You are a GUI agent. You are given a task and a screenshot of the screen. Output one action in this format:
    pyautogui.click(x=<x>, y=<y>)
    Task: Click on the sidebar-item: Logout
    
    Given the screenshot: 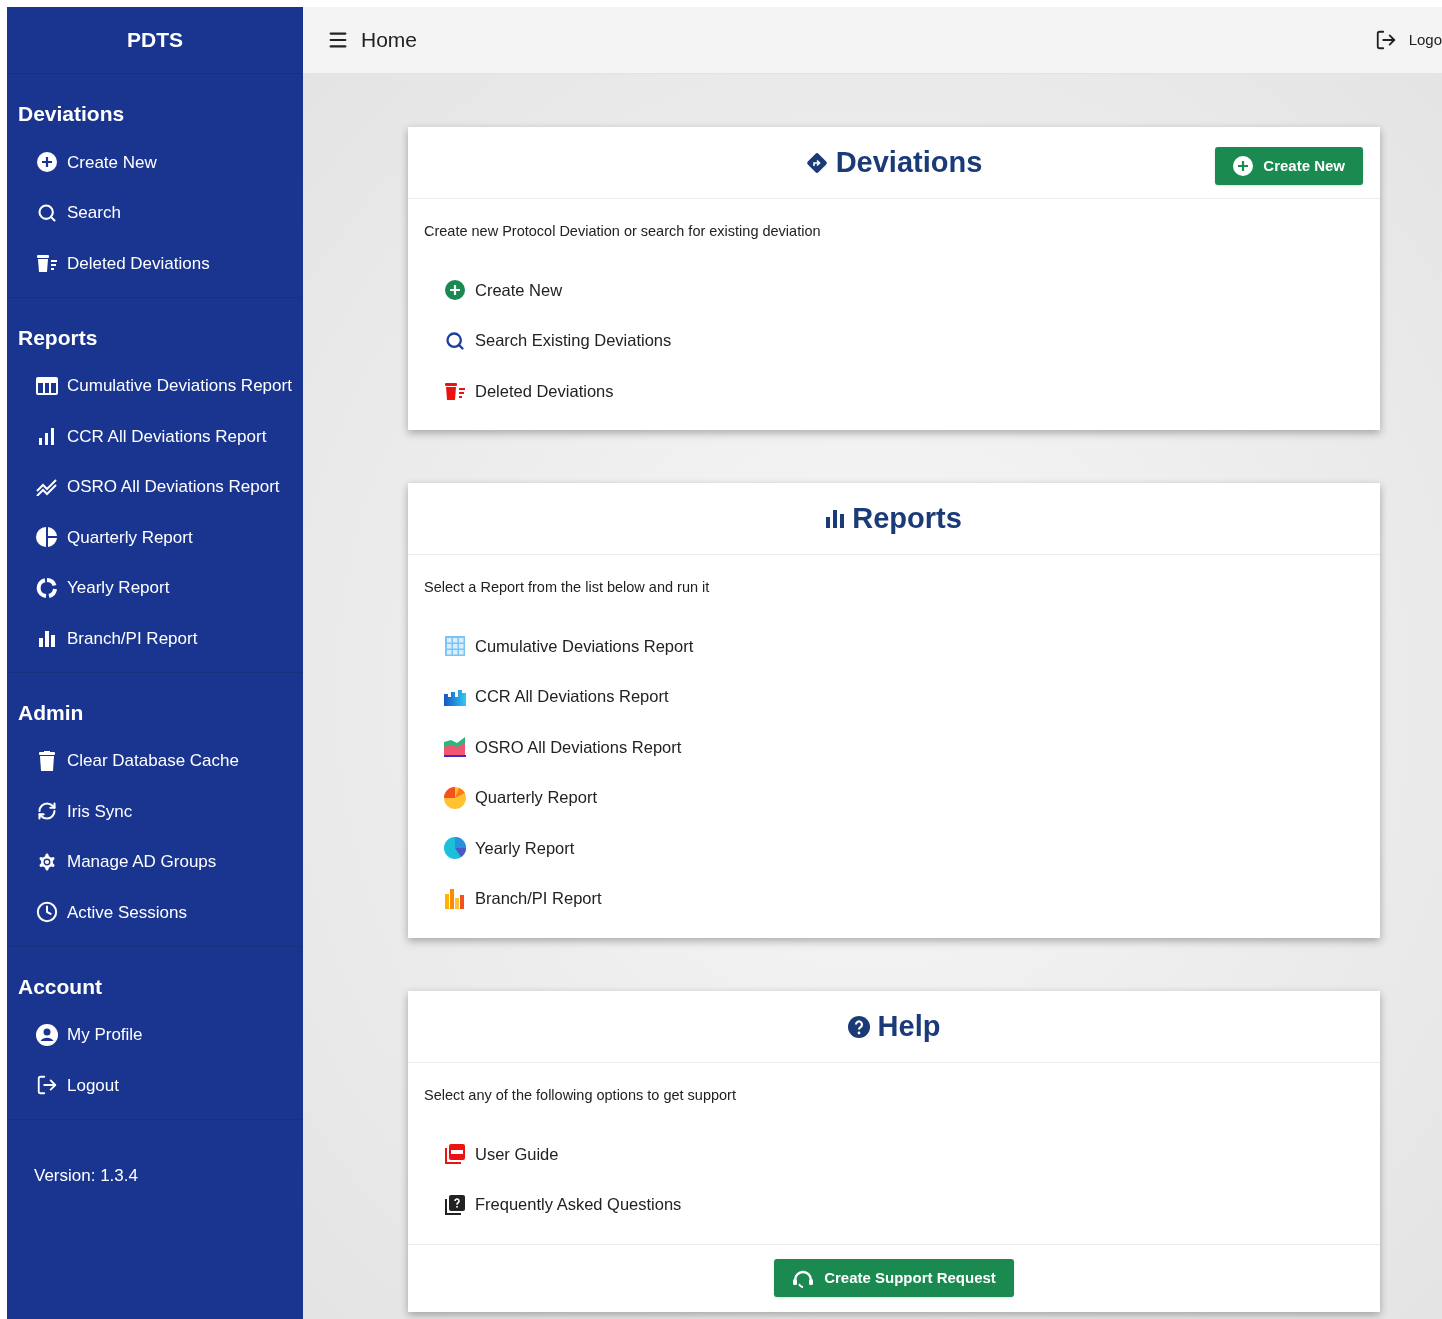 What is the action you would take?
    pyautogui.click(x=155, y=1085)
    